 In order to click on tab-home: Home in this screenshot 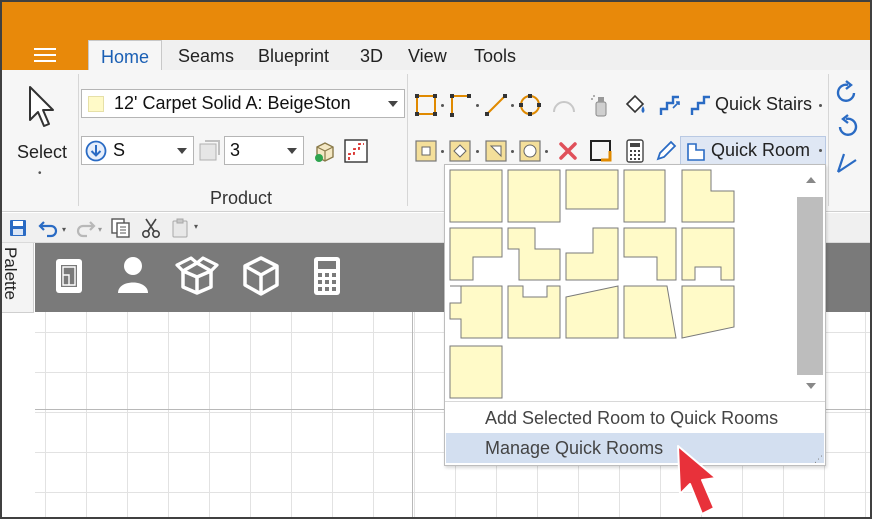, I will do `click(125, 55)`.